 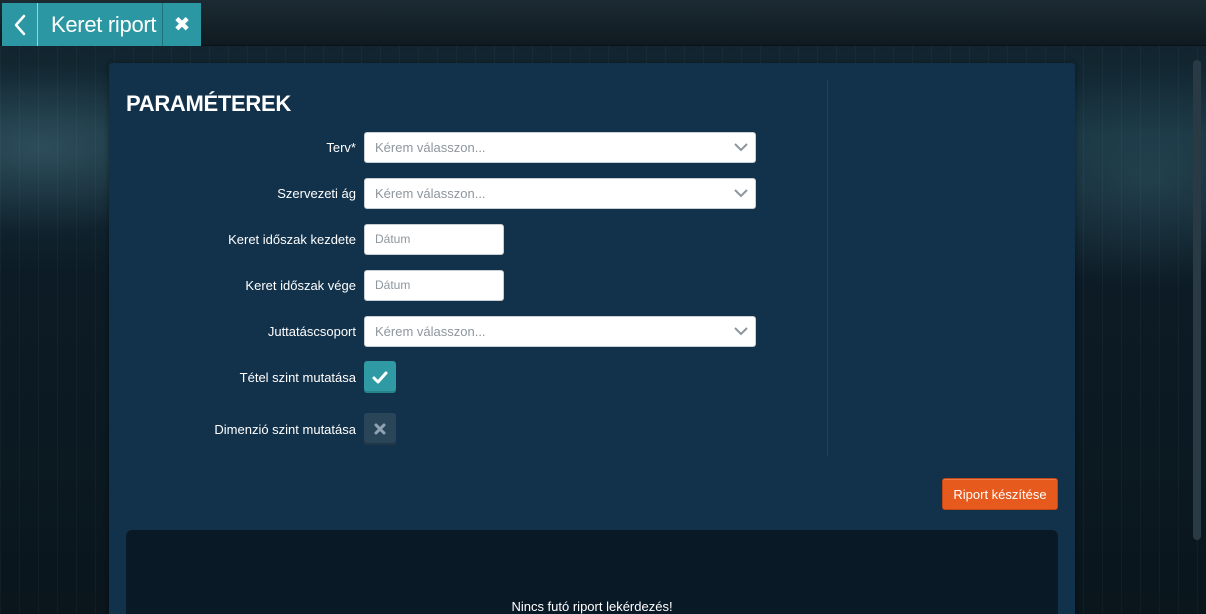 What do you see at coordinates (827, 268) in the screenshot?
I see `panel-divider` at bounding box center [827, 268].